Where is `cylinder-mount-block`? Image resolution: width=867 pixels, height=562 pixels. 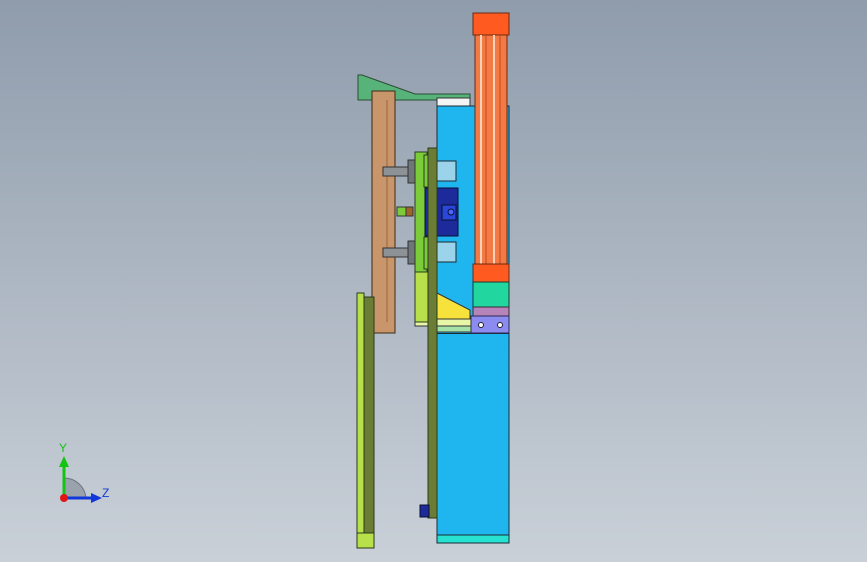
cylinder-mount-block is located at coordinates (491, 294).